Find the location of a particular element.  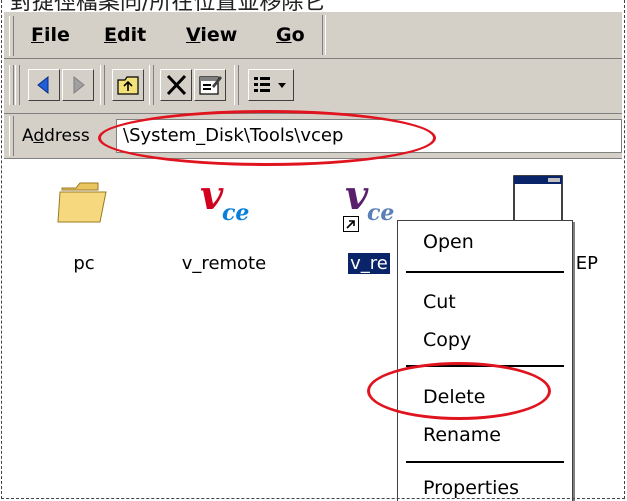

menubar-separator is located at coordinates (324, 35).